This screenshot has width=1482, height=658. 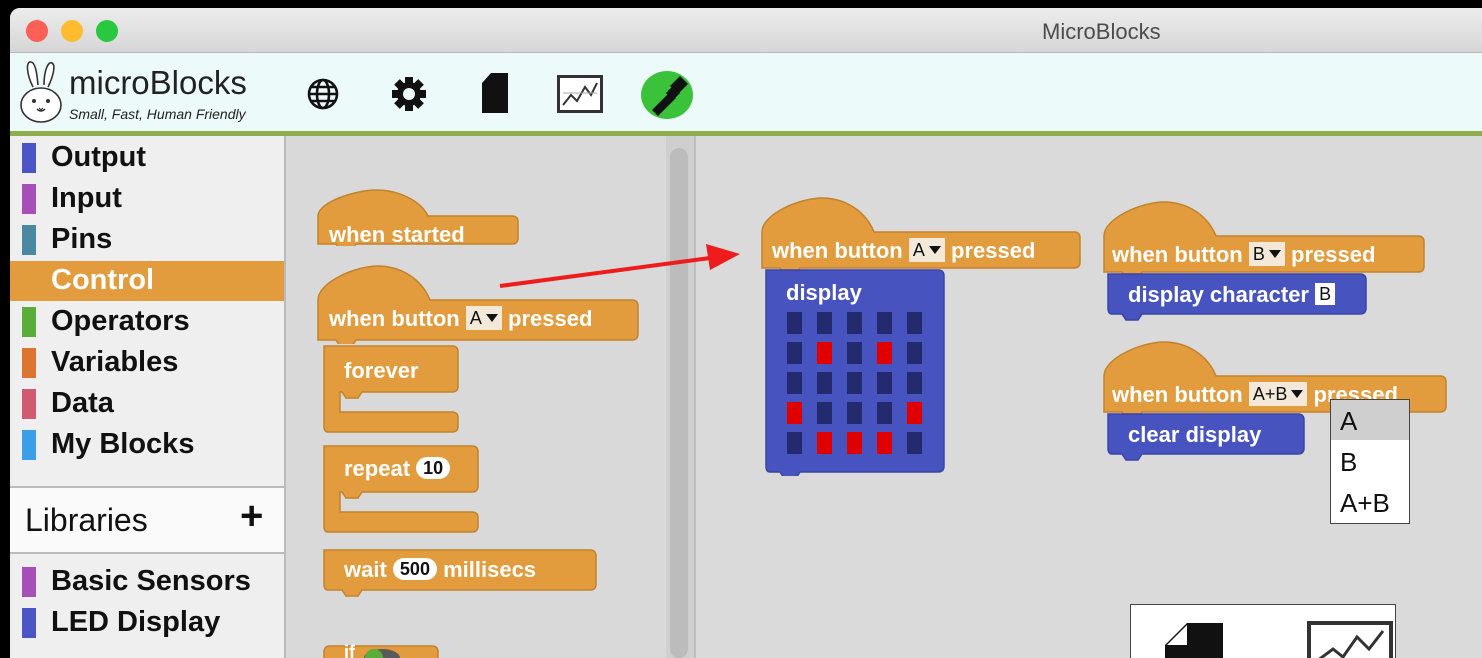 I want to click on dropdown-option: A+B, so click(x=1370, y=502).